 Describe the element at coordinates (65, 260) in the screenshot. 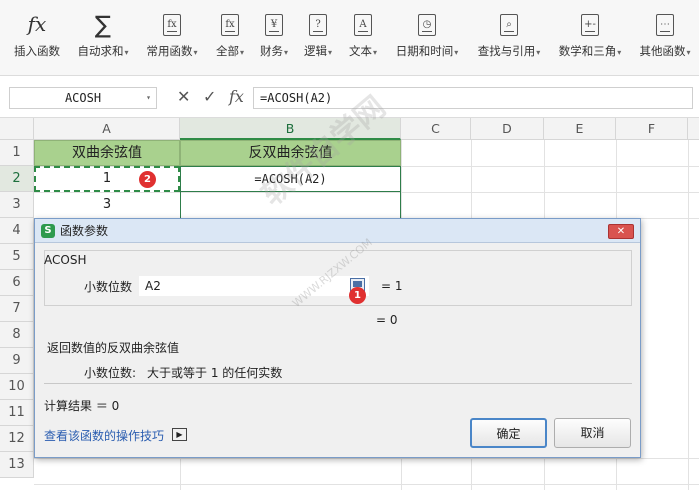

I see `function-name: ACOSH` at that location.